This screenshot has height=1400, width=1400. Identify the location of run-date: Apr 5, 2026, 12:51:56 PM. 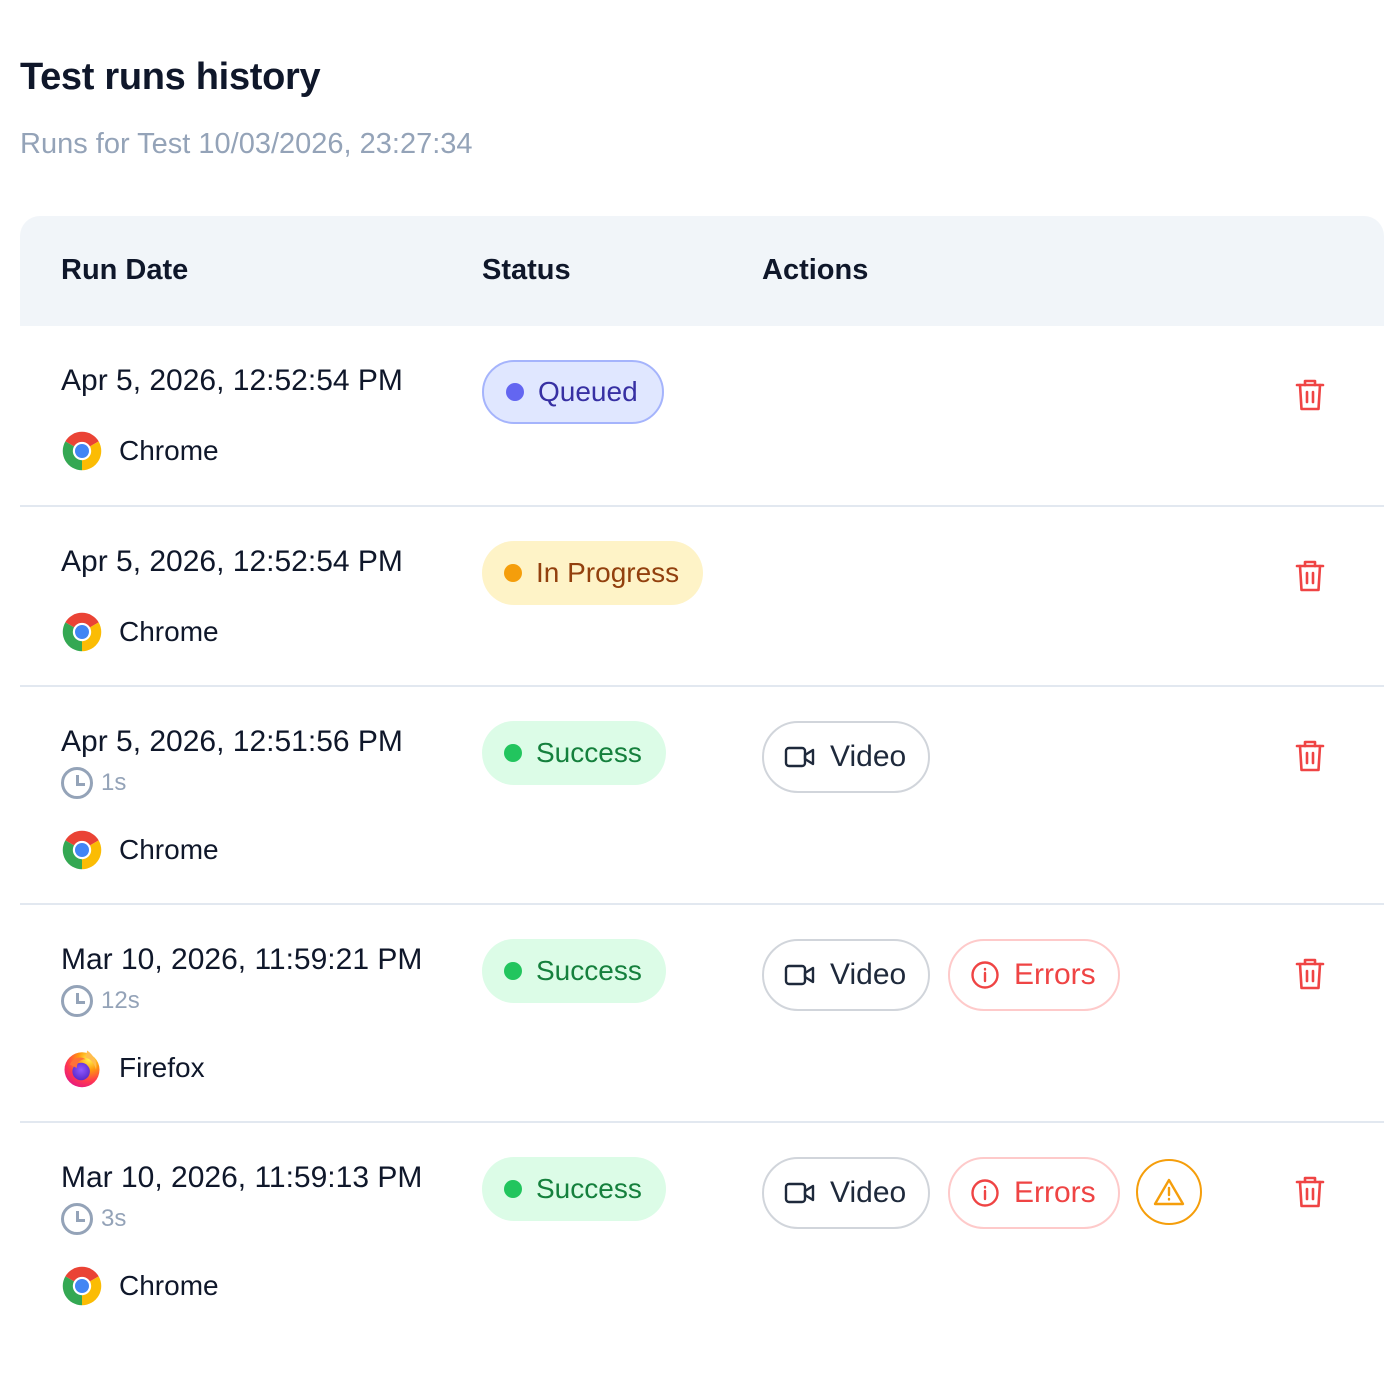
(232, 741).